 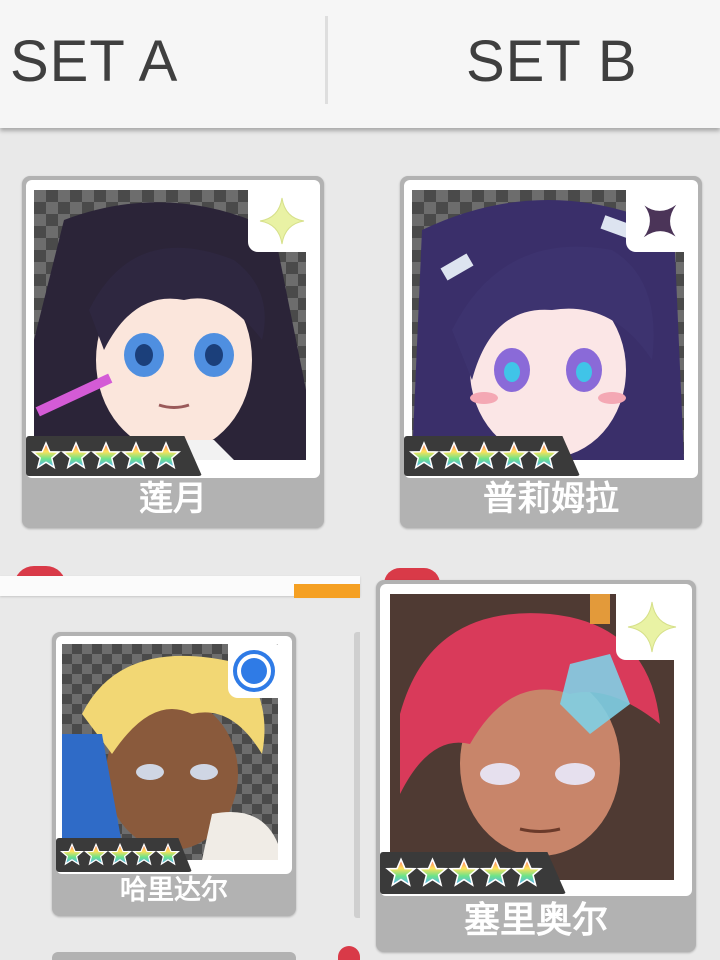 What do you see at coordinates (535, 920) in the screenshot?
I see `character-name: 塞里奥尔` at bounding box center [535, 920].